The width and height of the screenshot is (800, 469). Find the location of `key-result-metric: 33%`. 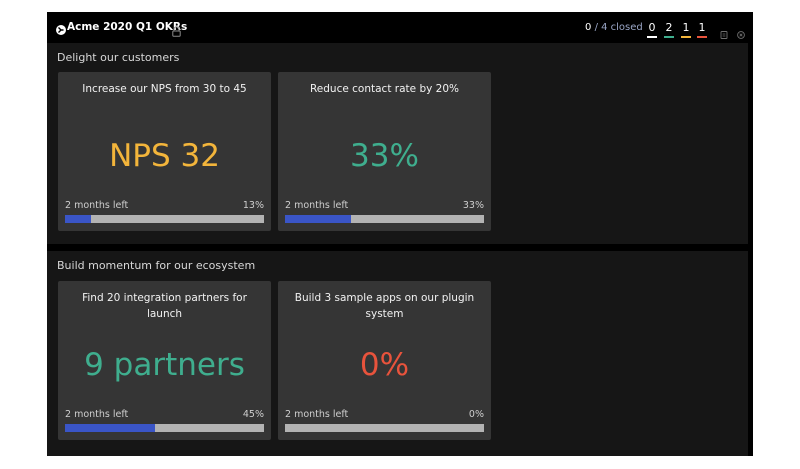

key-result-metric: 33% is located at coordinates (384, 156).